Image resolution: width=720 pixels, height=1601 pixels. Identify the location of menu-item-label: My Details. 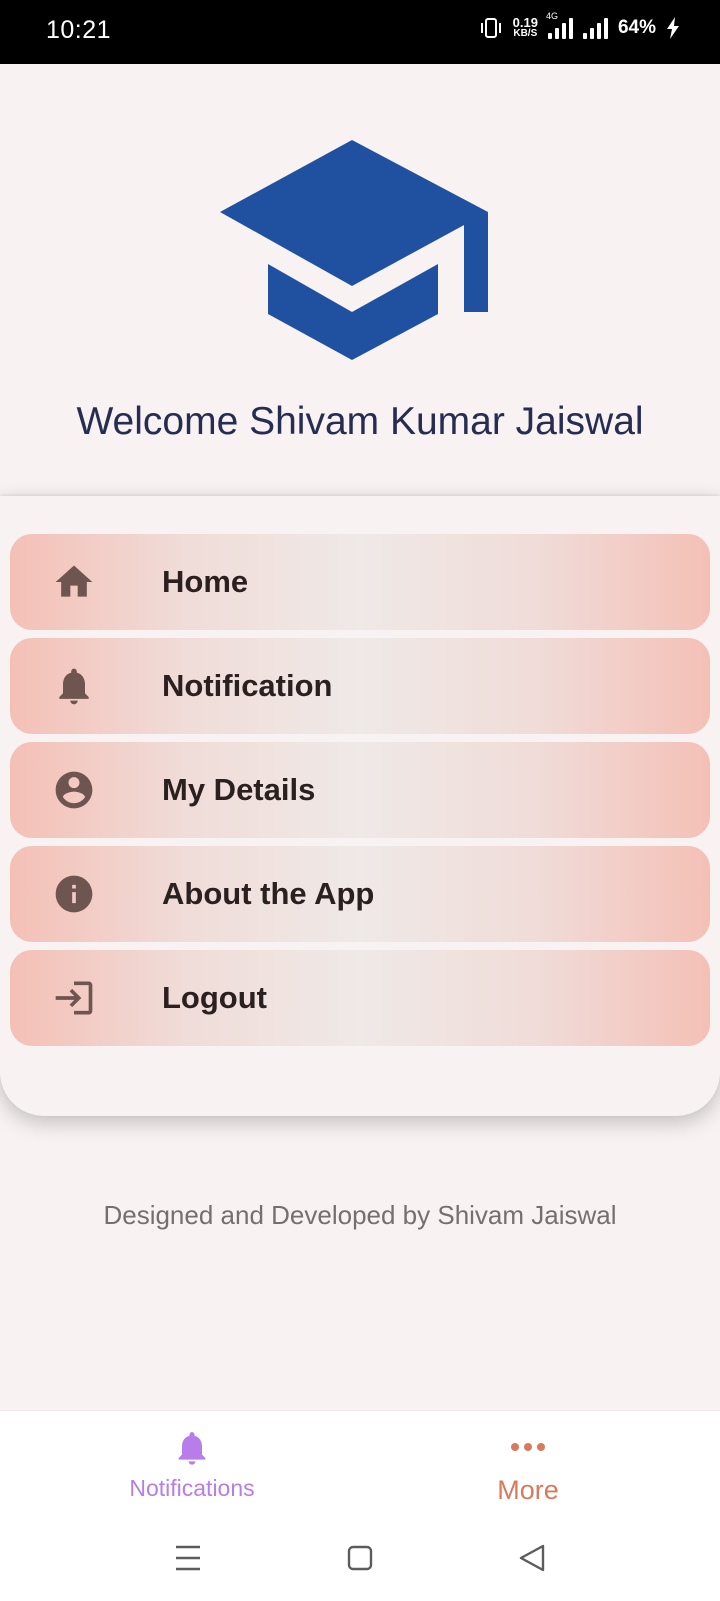
(239, 789).